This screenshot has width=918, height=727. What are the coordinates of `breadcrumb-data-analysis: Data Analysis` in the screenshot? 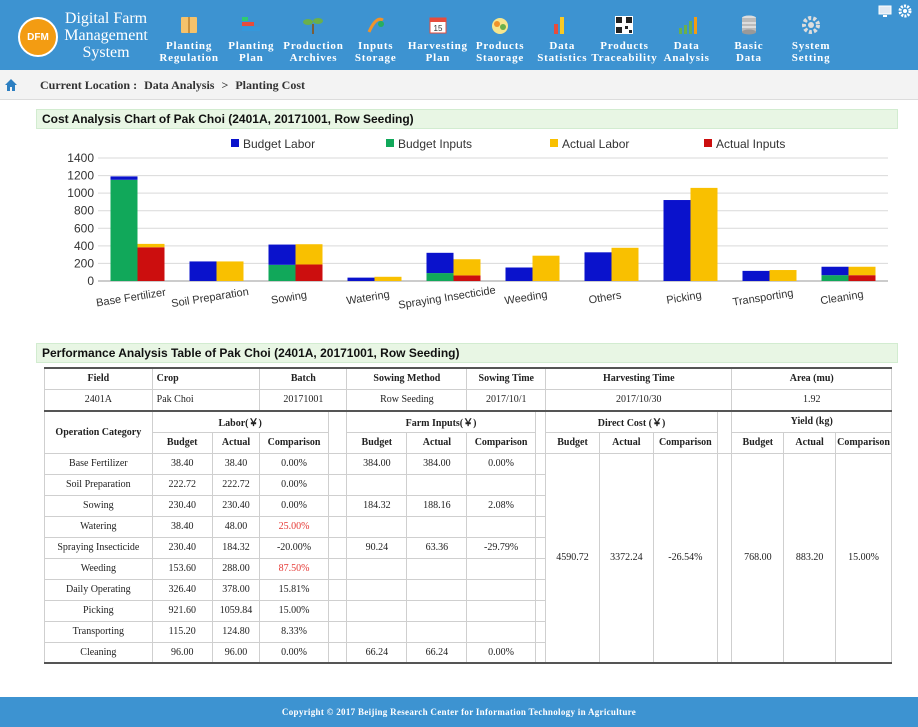 It's located at (179, 85).